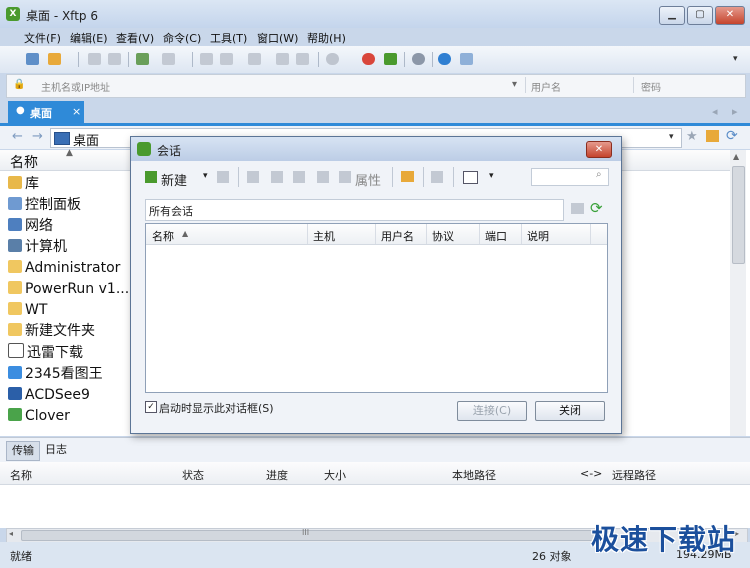 The image size is (750, 568). Describe the element at coordinates (253, 177) in the screenshot. I see `cut-icon` at that location.